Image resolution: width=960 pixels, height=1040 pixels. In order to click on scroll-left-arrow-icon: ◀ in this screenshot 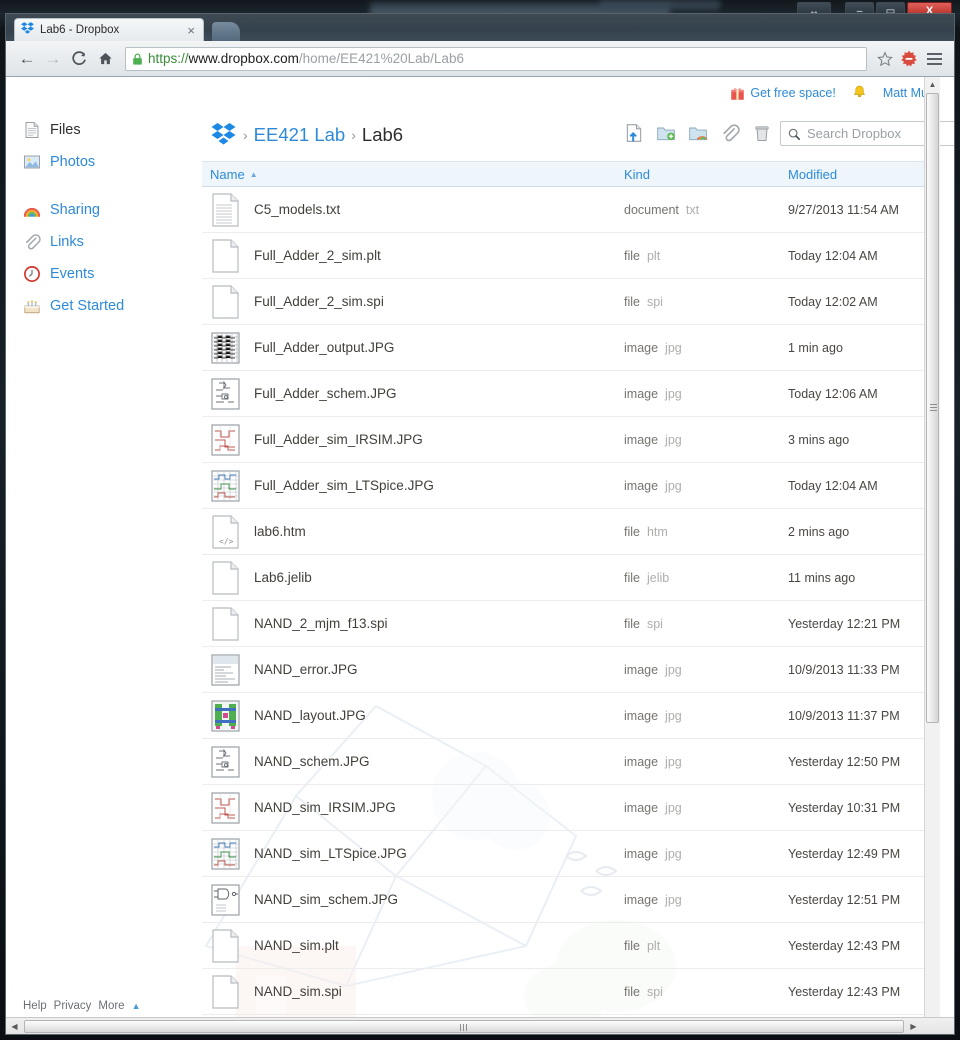, I will do `click(14, 1026)`.